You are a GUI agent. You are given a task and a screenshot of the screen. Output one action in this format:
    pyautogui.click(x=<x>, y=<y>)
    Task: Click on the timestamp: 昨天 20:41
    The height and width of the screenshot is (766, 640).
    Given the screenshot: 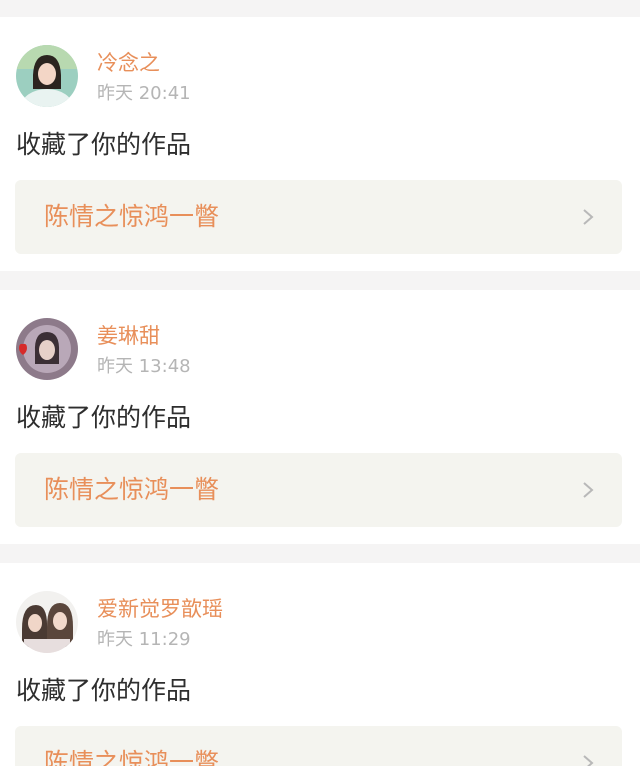 What is the action you would take?
    pyautogui.click(x=144, y=93)
    